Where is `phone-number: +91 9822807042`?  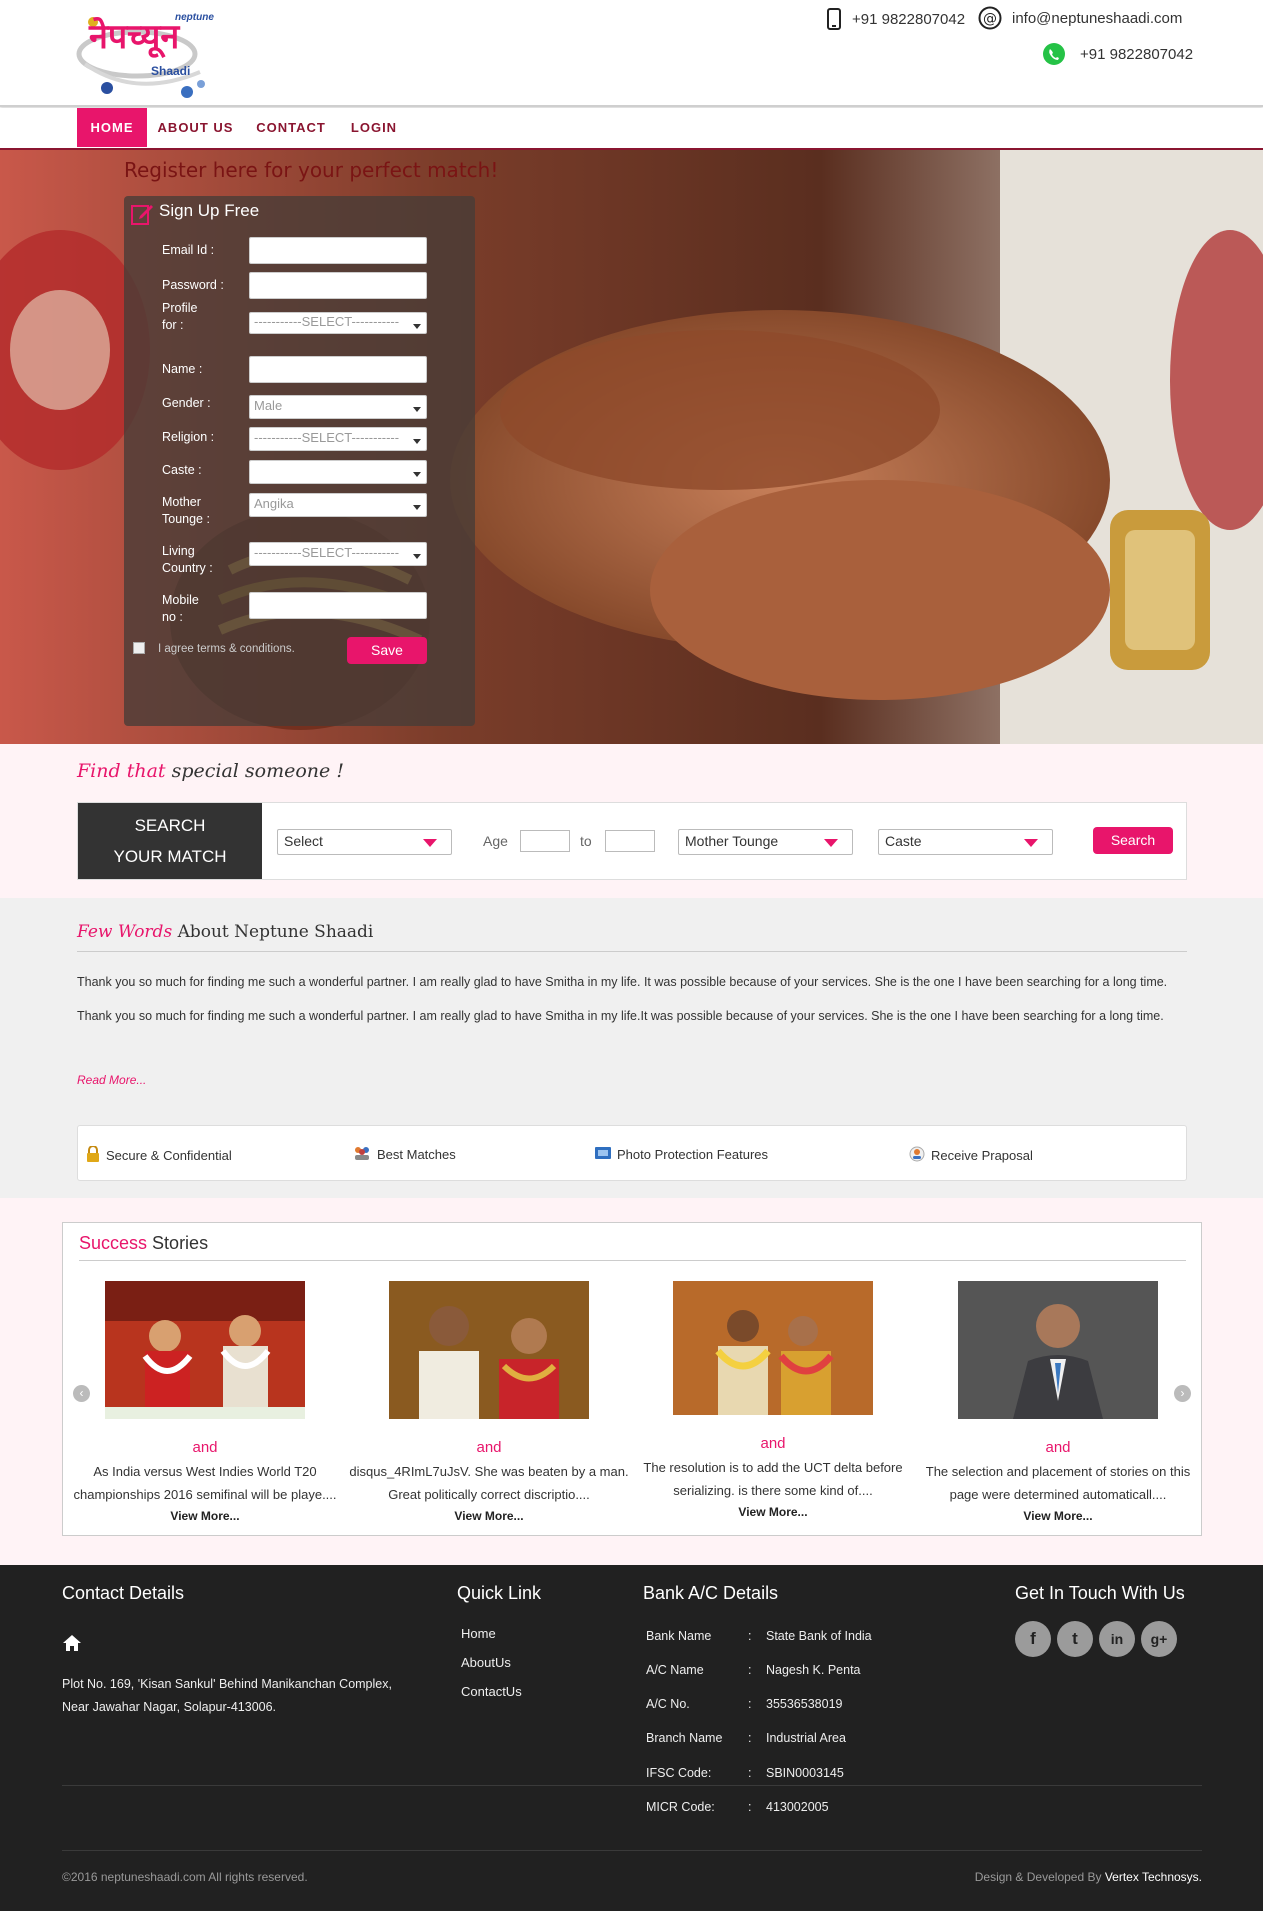 phone-number: +91 9822807042 is located at coordinates (908, 19).